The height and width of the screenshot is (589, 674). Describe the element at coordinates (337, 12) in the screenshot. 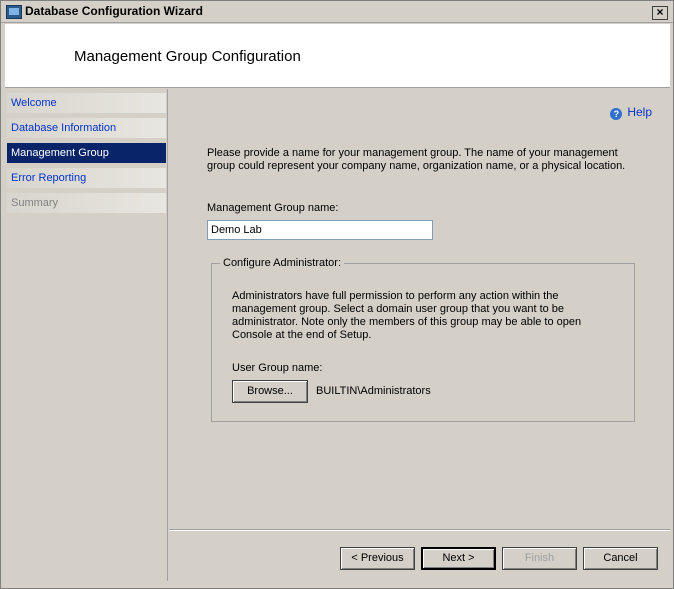

I see `title-bar: Database Configuration Wizard ×` at that location.